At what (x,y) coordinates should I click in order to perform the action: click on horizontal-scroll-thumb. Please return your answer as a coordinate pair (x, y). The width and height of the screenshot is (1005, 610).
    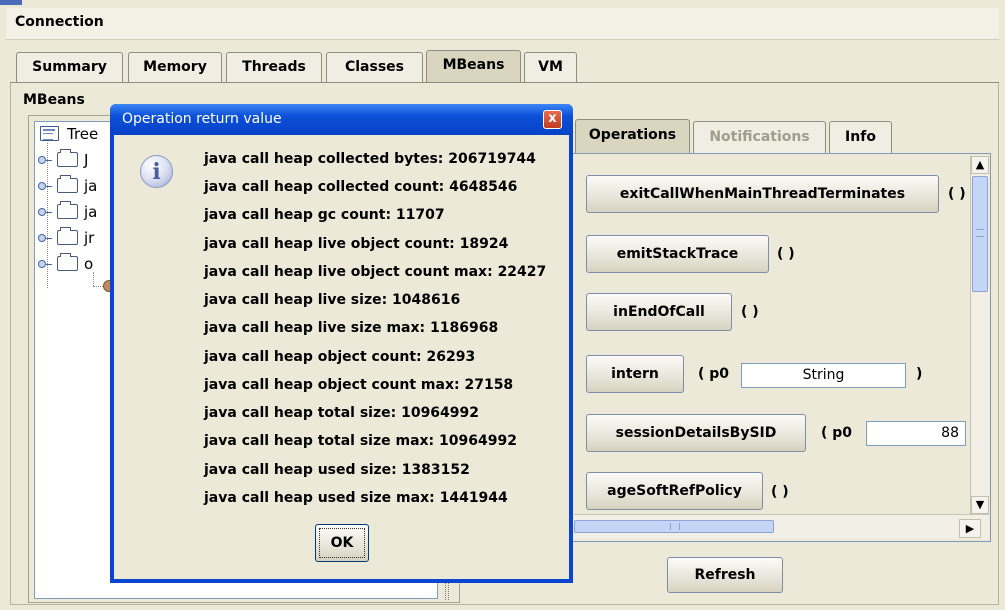
    Looking at the image, I should click on (674, 526).